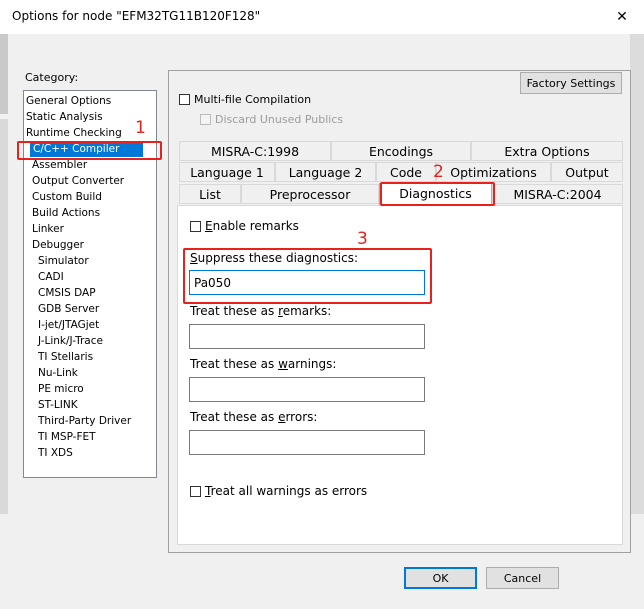 Image resolution: width=644 pixels, height=609 pixels. What do you see at coordinates (51, 277) in the screenshot?
I see `category-item: CADI` at bounding box center [51, 277].